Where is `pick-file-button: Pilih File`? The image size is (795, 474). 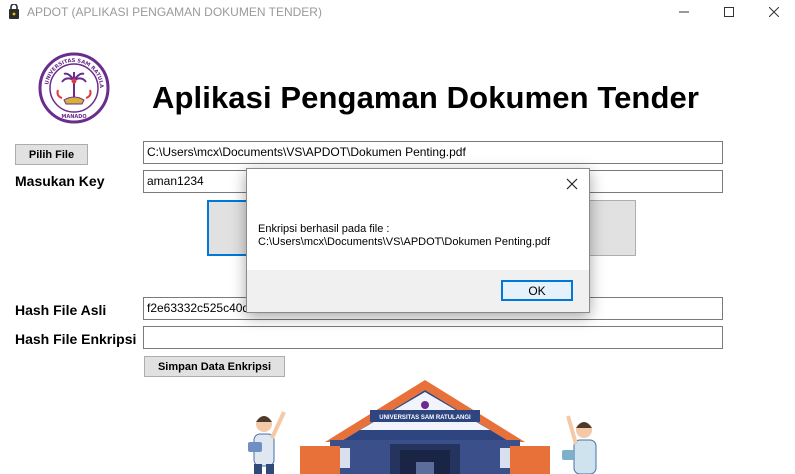
pick-file-button: Pilih File is located at coordinates (51, 154).